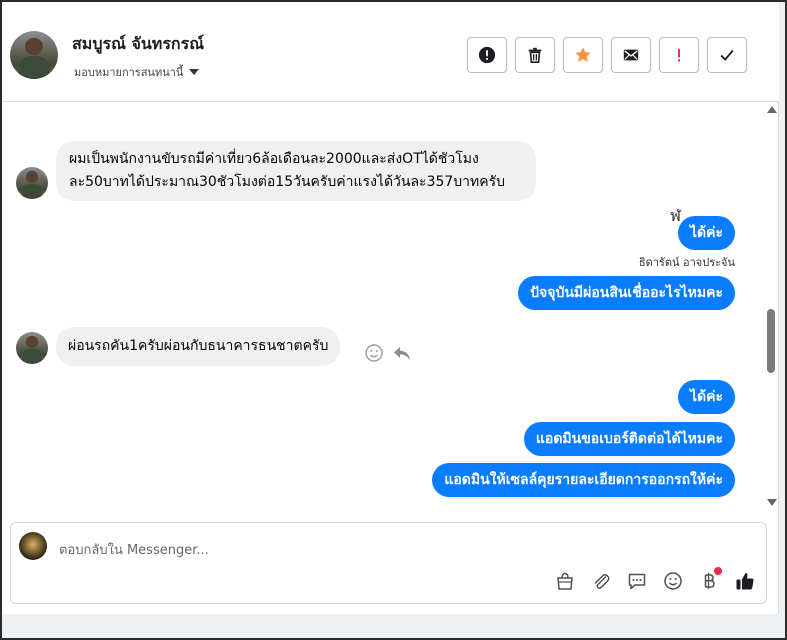  I want to click on trash-icon, so click(535, 55).